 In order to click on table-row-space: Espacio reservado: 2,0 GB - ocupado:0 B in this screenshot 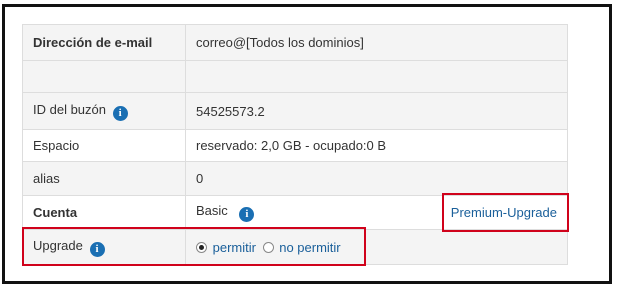, I will do `click(295, 145)`.